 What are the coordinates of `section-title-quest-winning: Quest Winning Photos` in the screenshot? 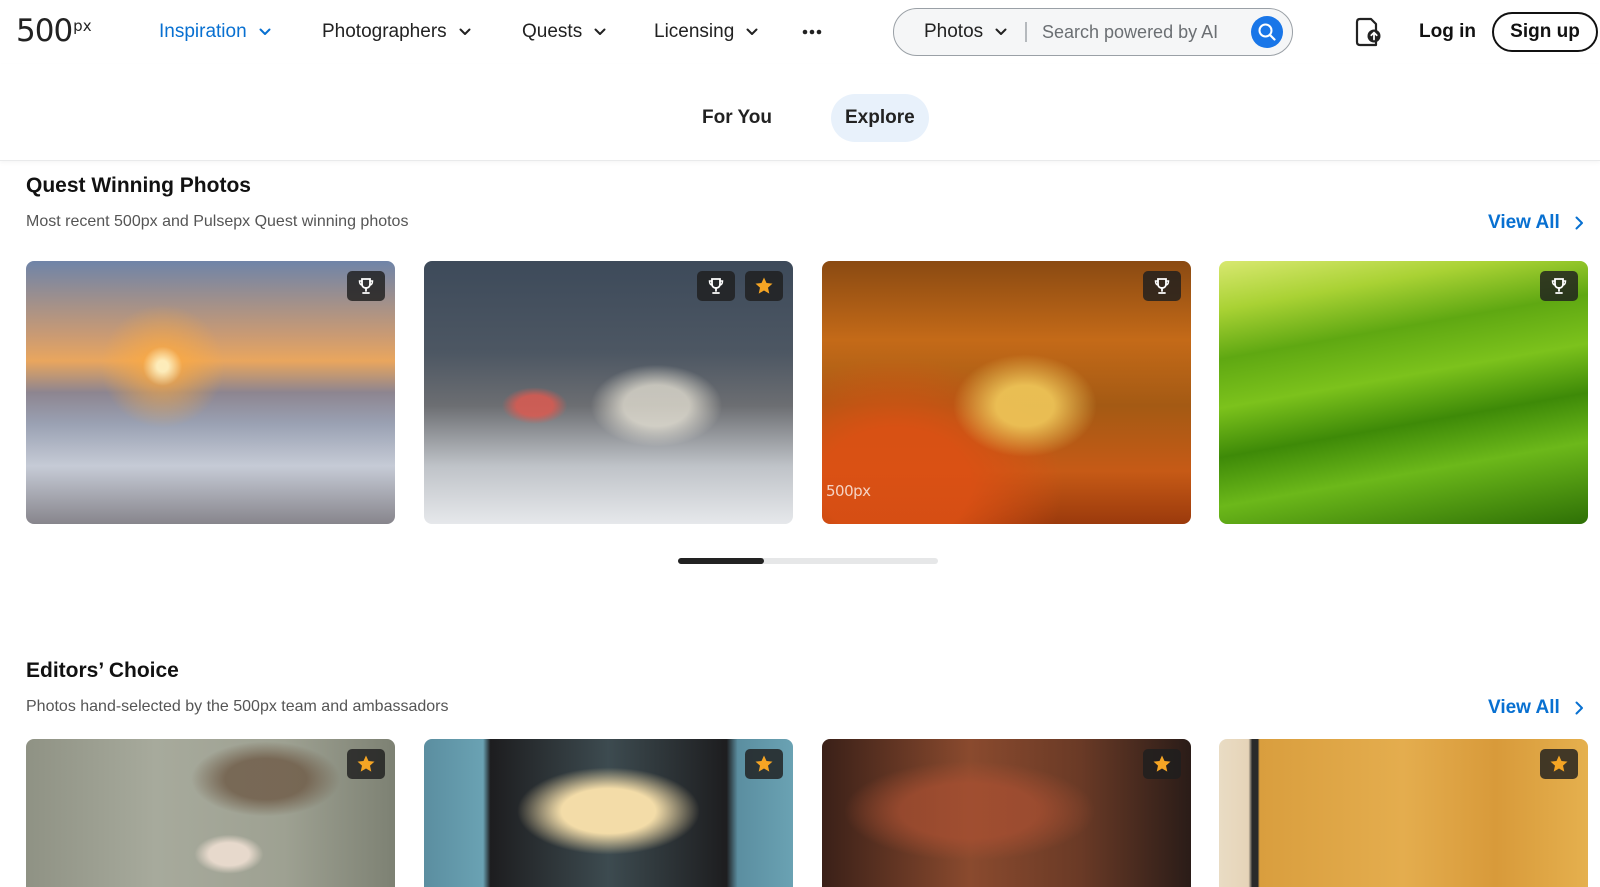 It's located at (138, 185).